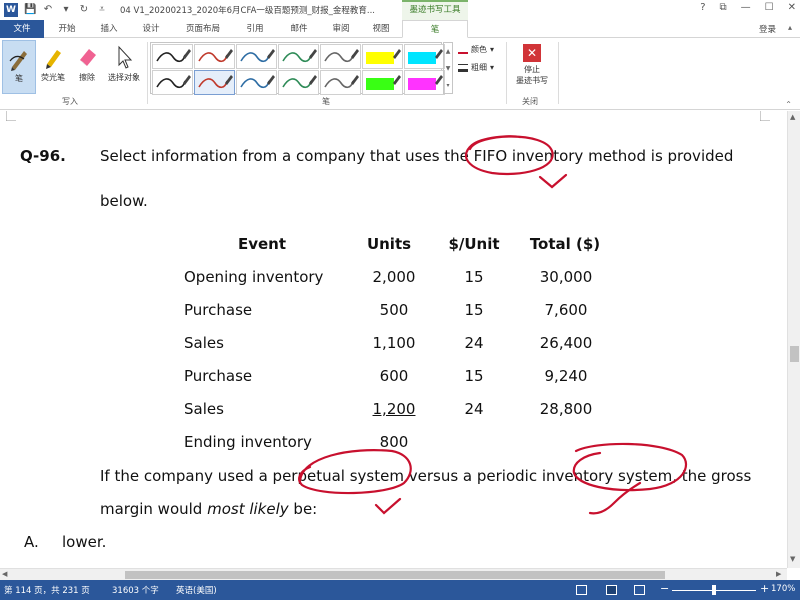 The width and height of the screenshot is (800, 600). Describe the element at coordinates (31, 542) in the screenshot. I see `option-a-label: A.` at that location.